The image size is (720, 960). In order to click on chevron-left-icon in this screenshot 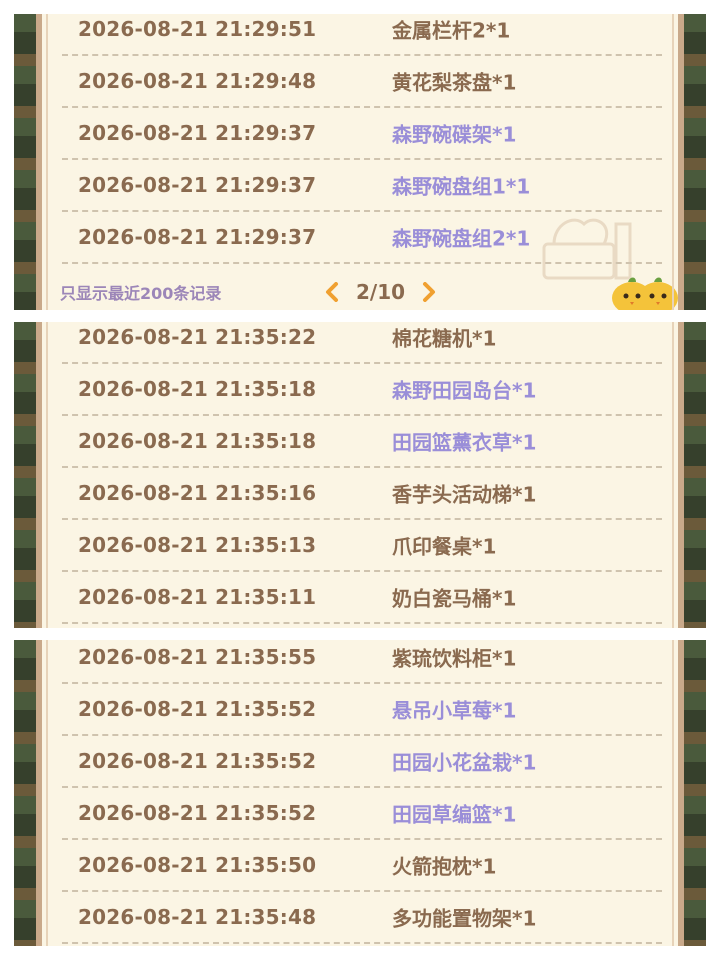, I will do `click(332, 292)`.